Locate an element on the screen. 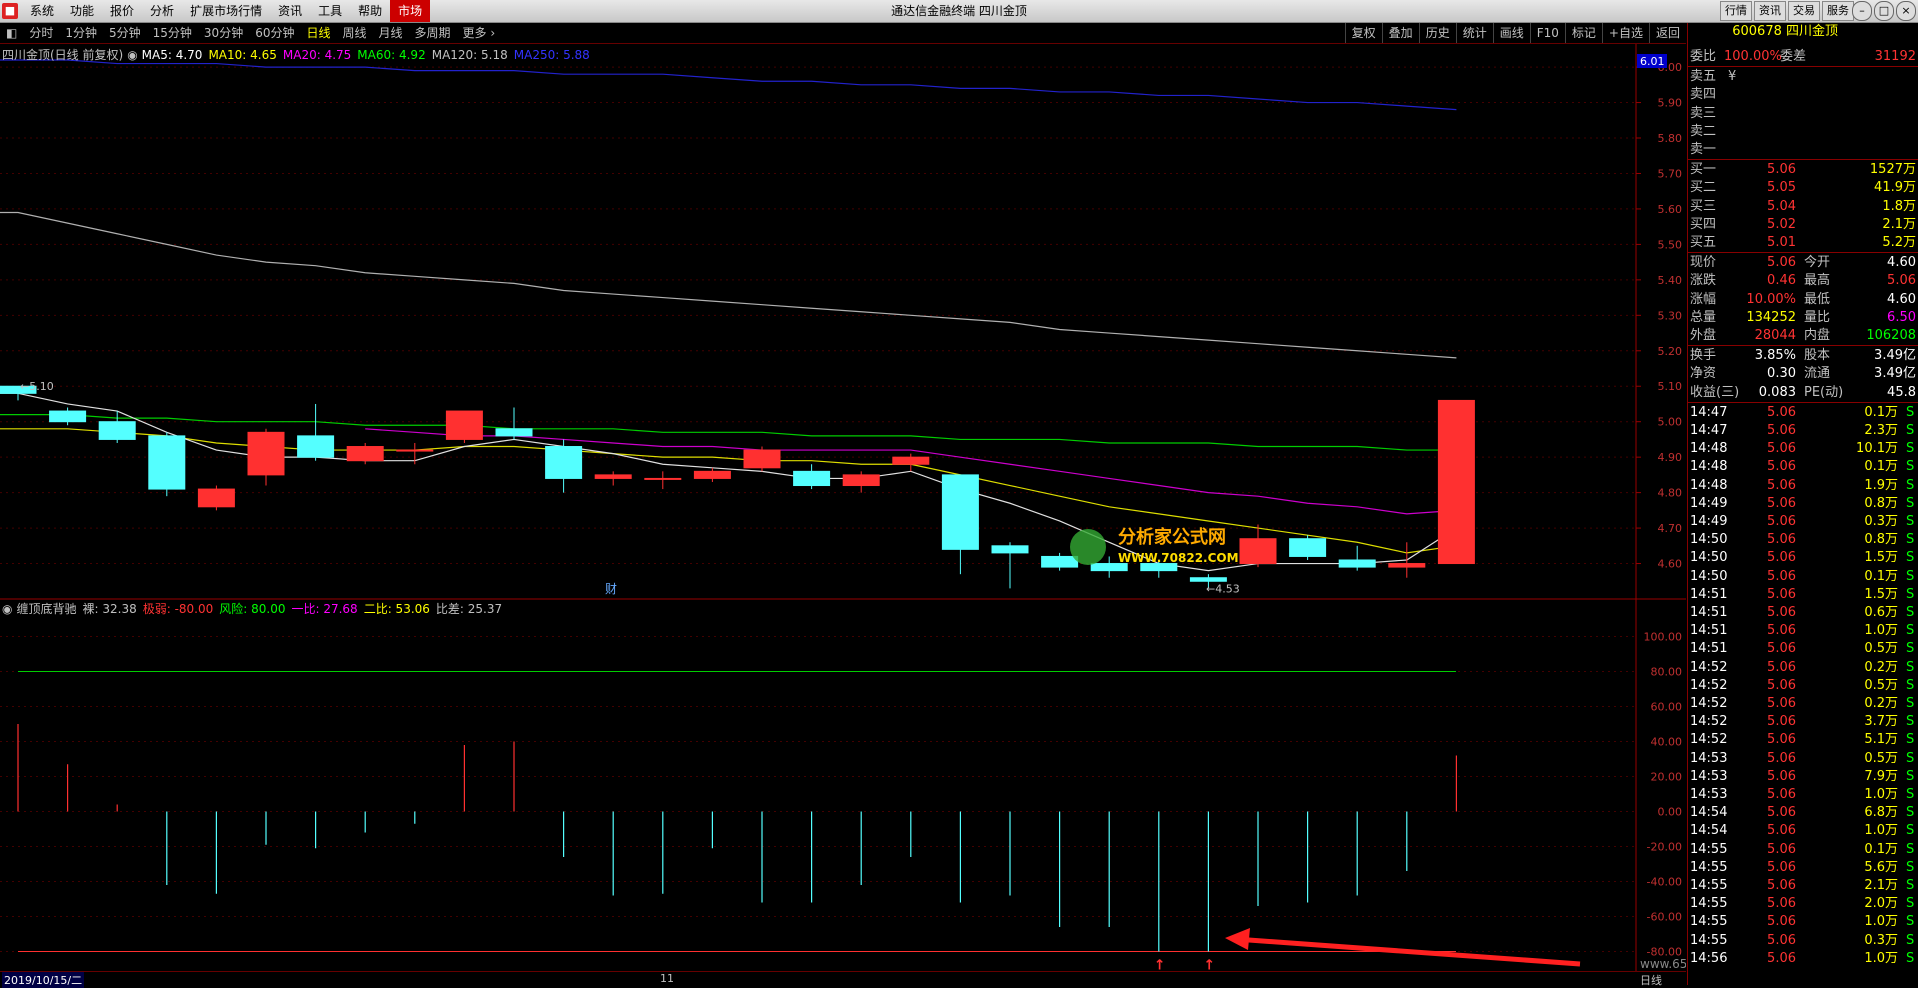 The width and height of the screenshot is (1918, 988). buy-row-1: 买二 5.05 41.9万 is located at coordinates (1803, 188).